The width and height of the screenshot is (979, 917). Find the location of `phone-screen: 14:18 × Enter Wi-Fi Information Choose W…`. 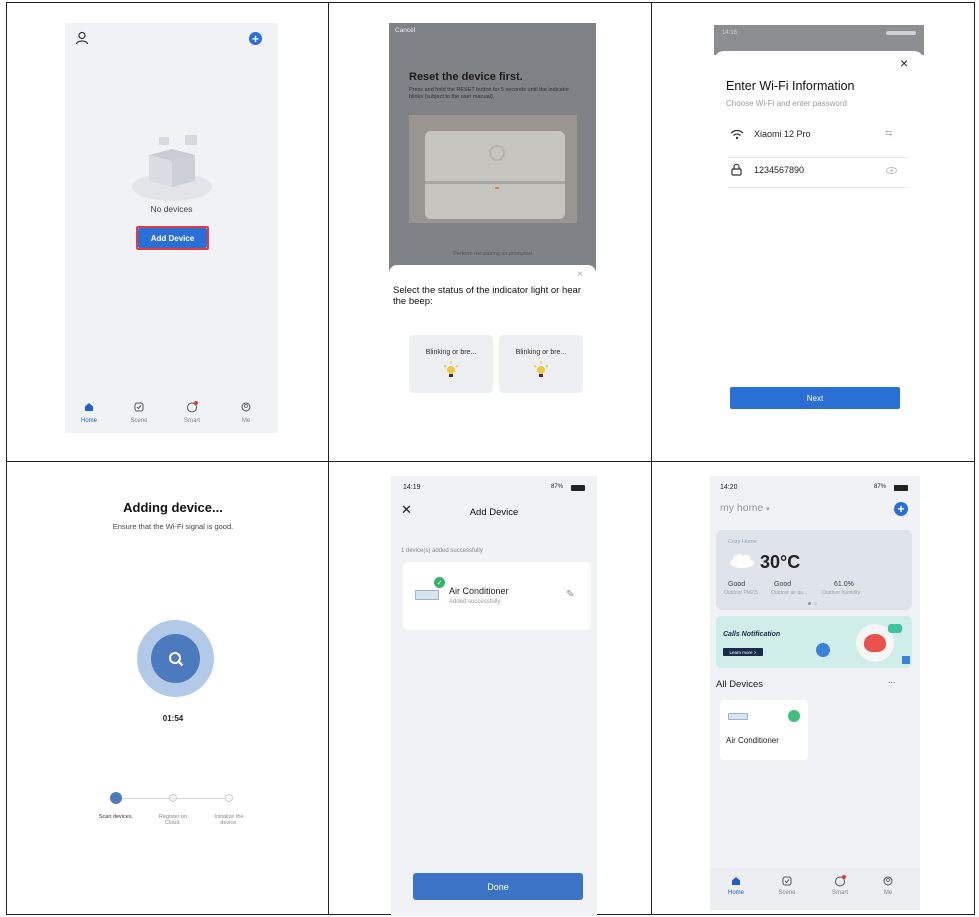

phone-screen: 14:18 × Enter Wi-Fi Information Choose W… is located at coordinates (819, 240).